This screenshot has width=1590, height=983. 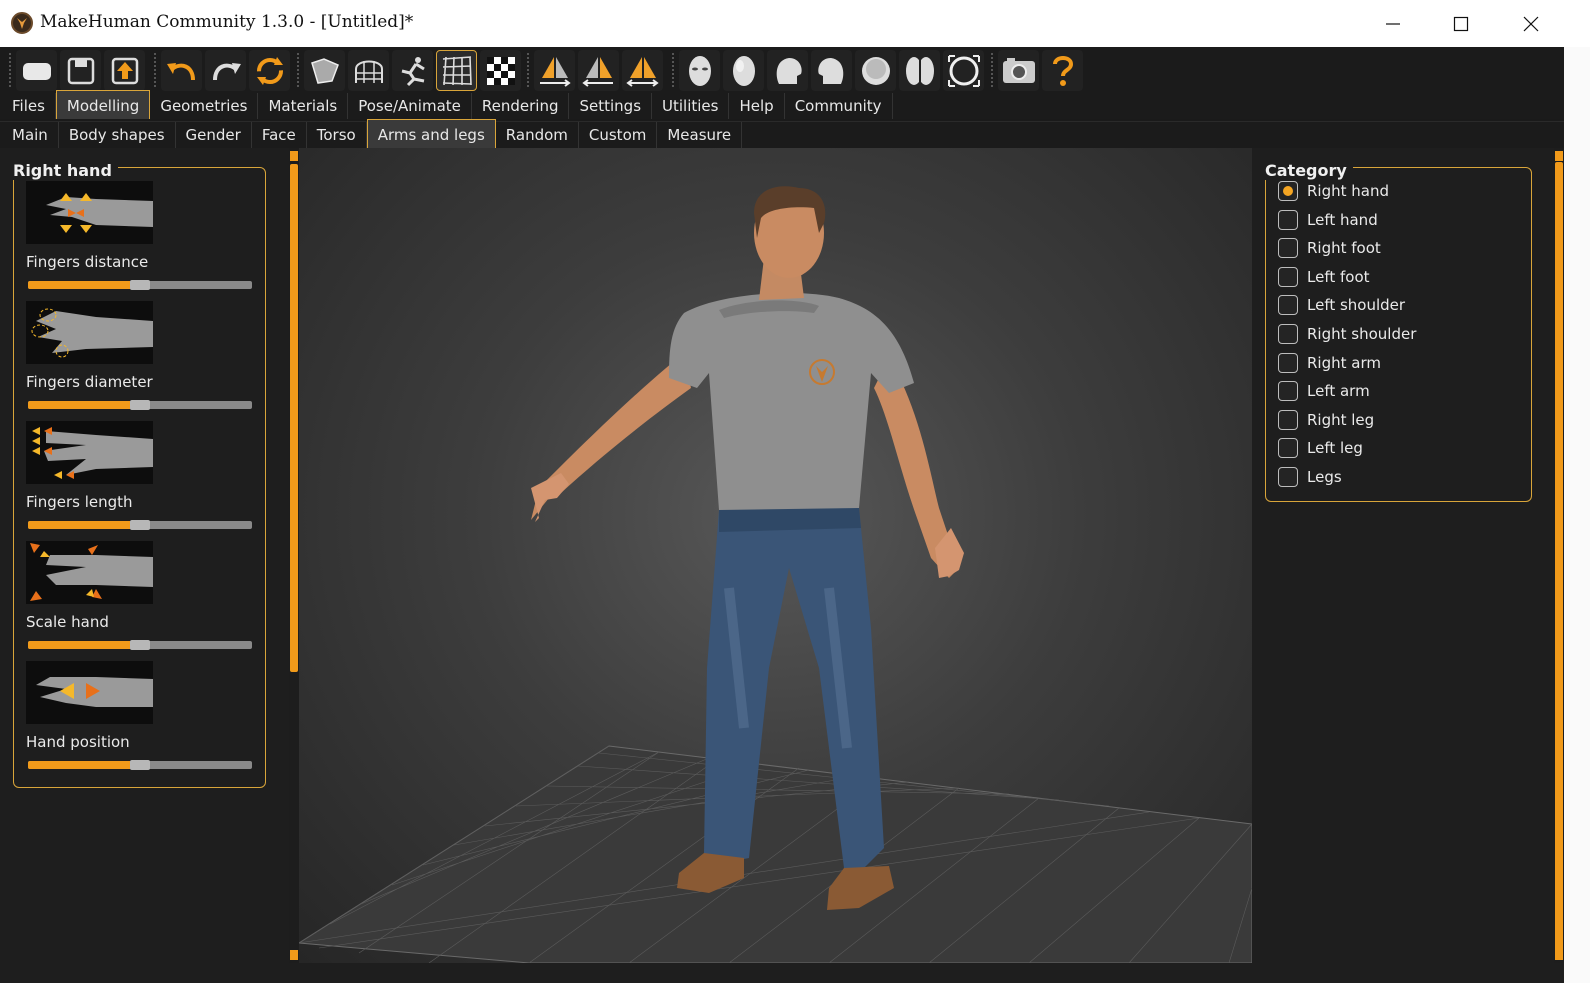 I want to click on fingers-diameter-slider, so click(x=140, y=405).